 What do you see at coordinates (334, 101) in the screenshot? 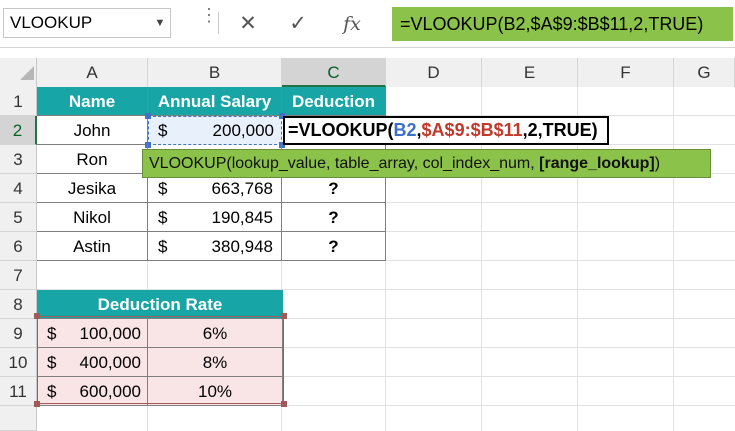
I see `header-deduction: Deduction` at bounding box center [334, 101].